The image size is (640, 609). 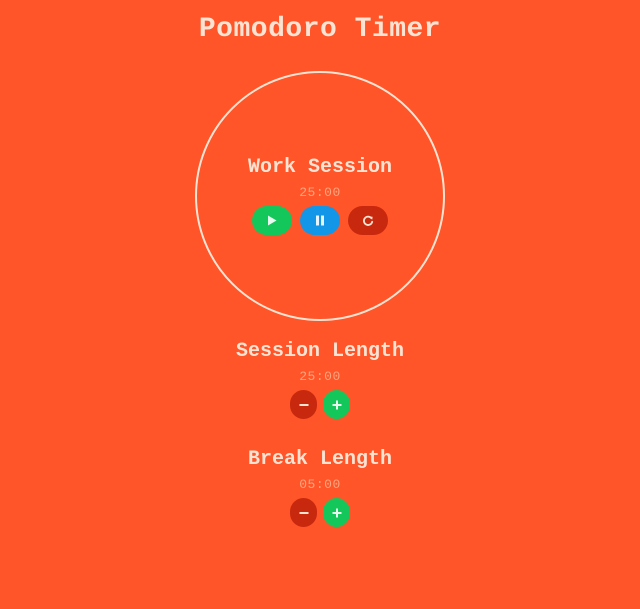 I want to click on pause-button, so click(x=320, y=220).